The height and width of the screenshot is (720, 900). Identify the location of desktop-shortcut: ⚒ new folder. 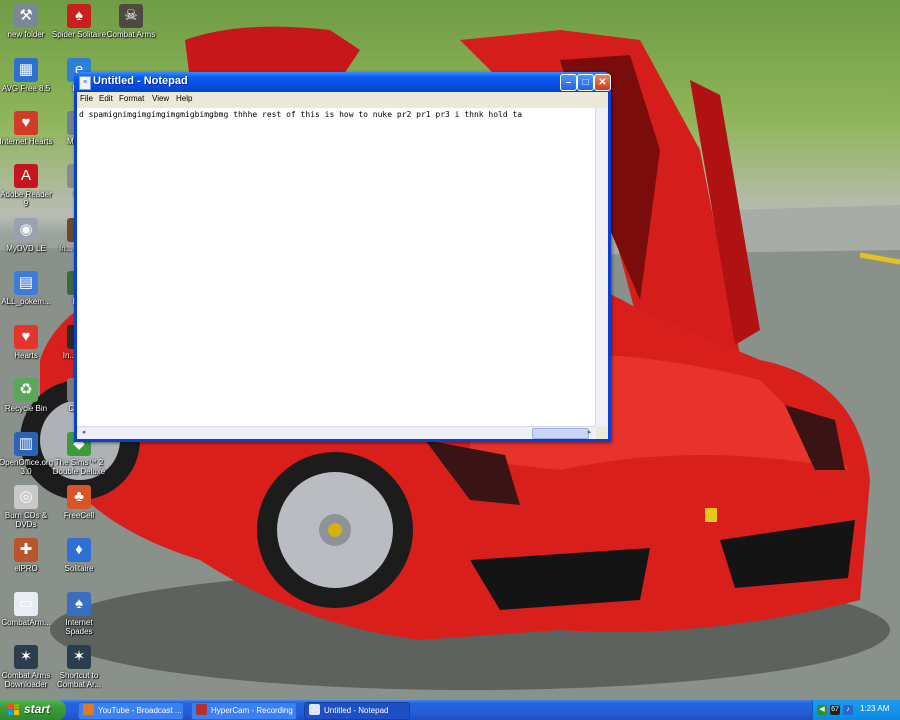
(27, 21).